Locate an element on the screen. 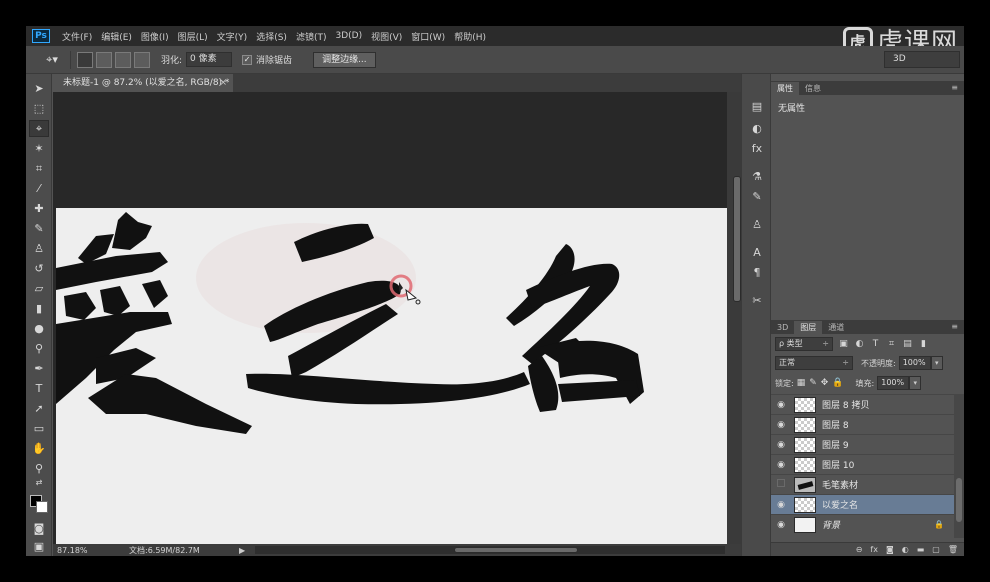  eyedropper-tool-icon: ⁄ is located at coordinates (39, 188).